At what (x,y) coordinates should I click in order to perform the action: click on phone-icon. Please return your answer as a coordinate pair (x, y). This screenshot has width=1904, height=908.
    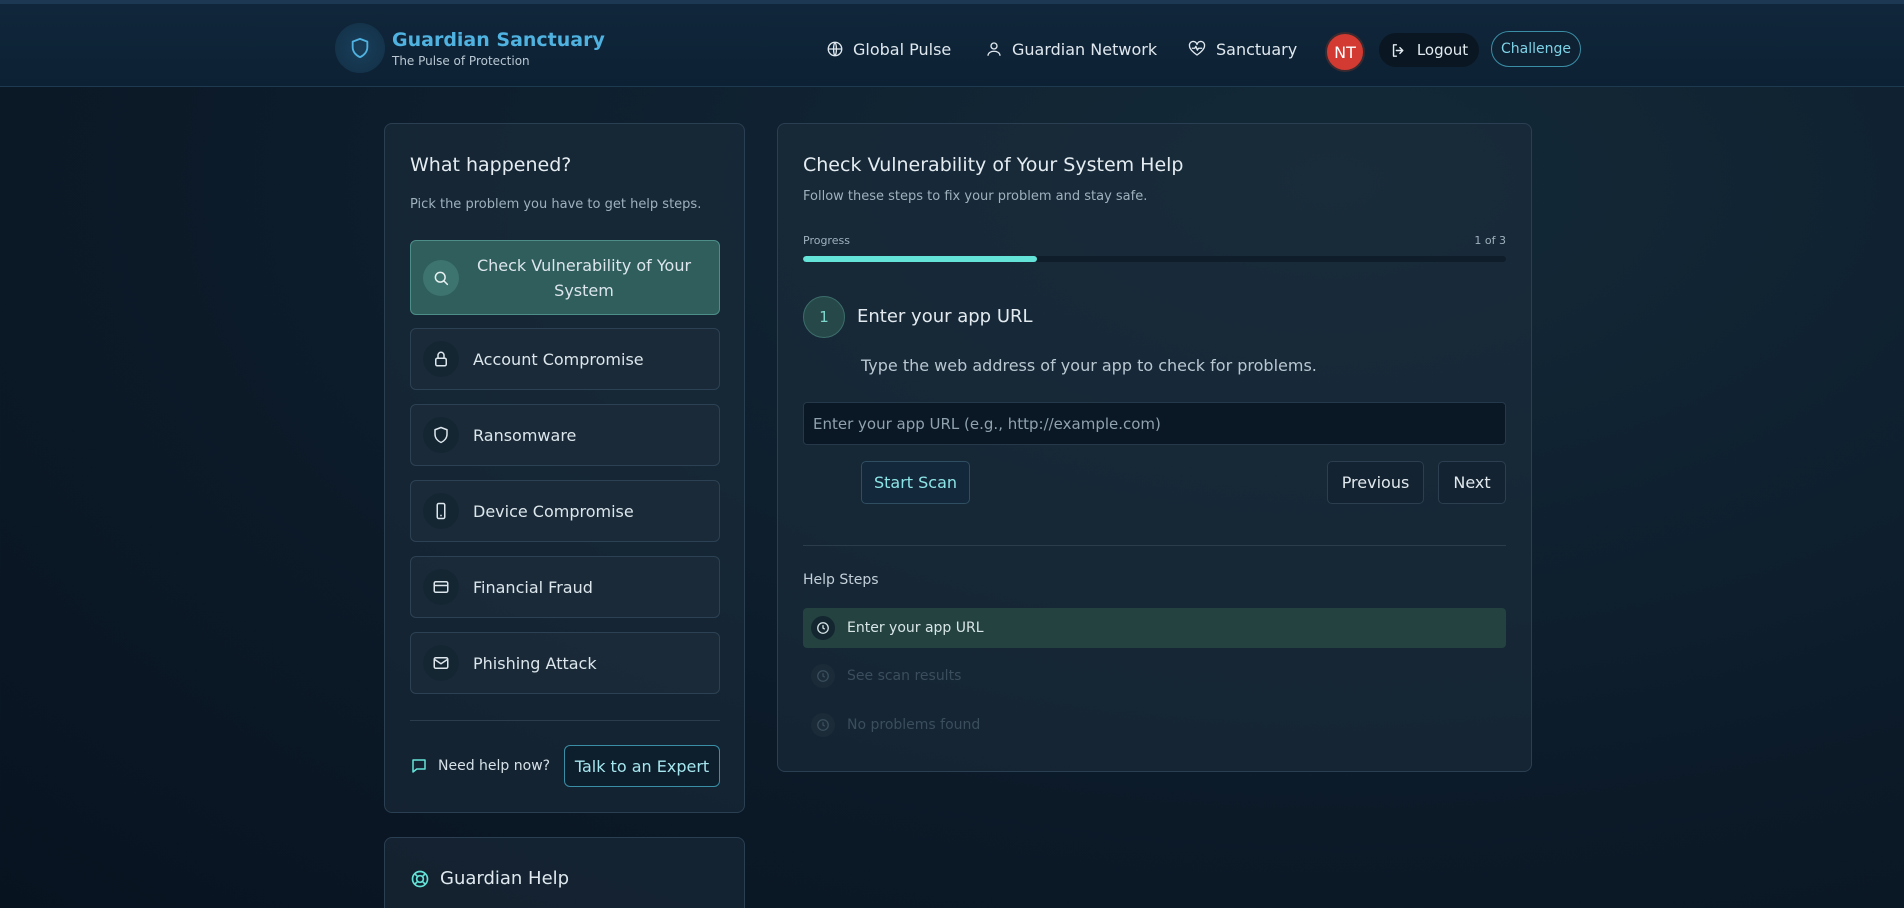
    Looking at the image, I should click on (441, 511).